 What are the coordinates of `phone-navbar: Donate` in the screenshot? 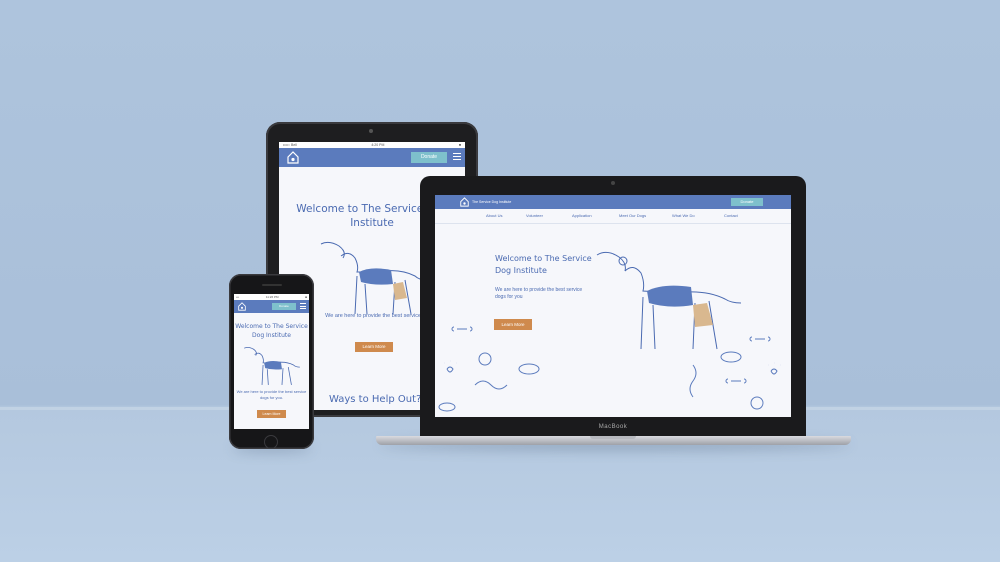 It's located at (271, 306).